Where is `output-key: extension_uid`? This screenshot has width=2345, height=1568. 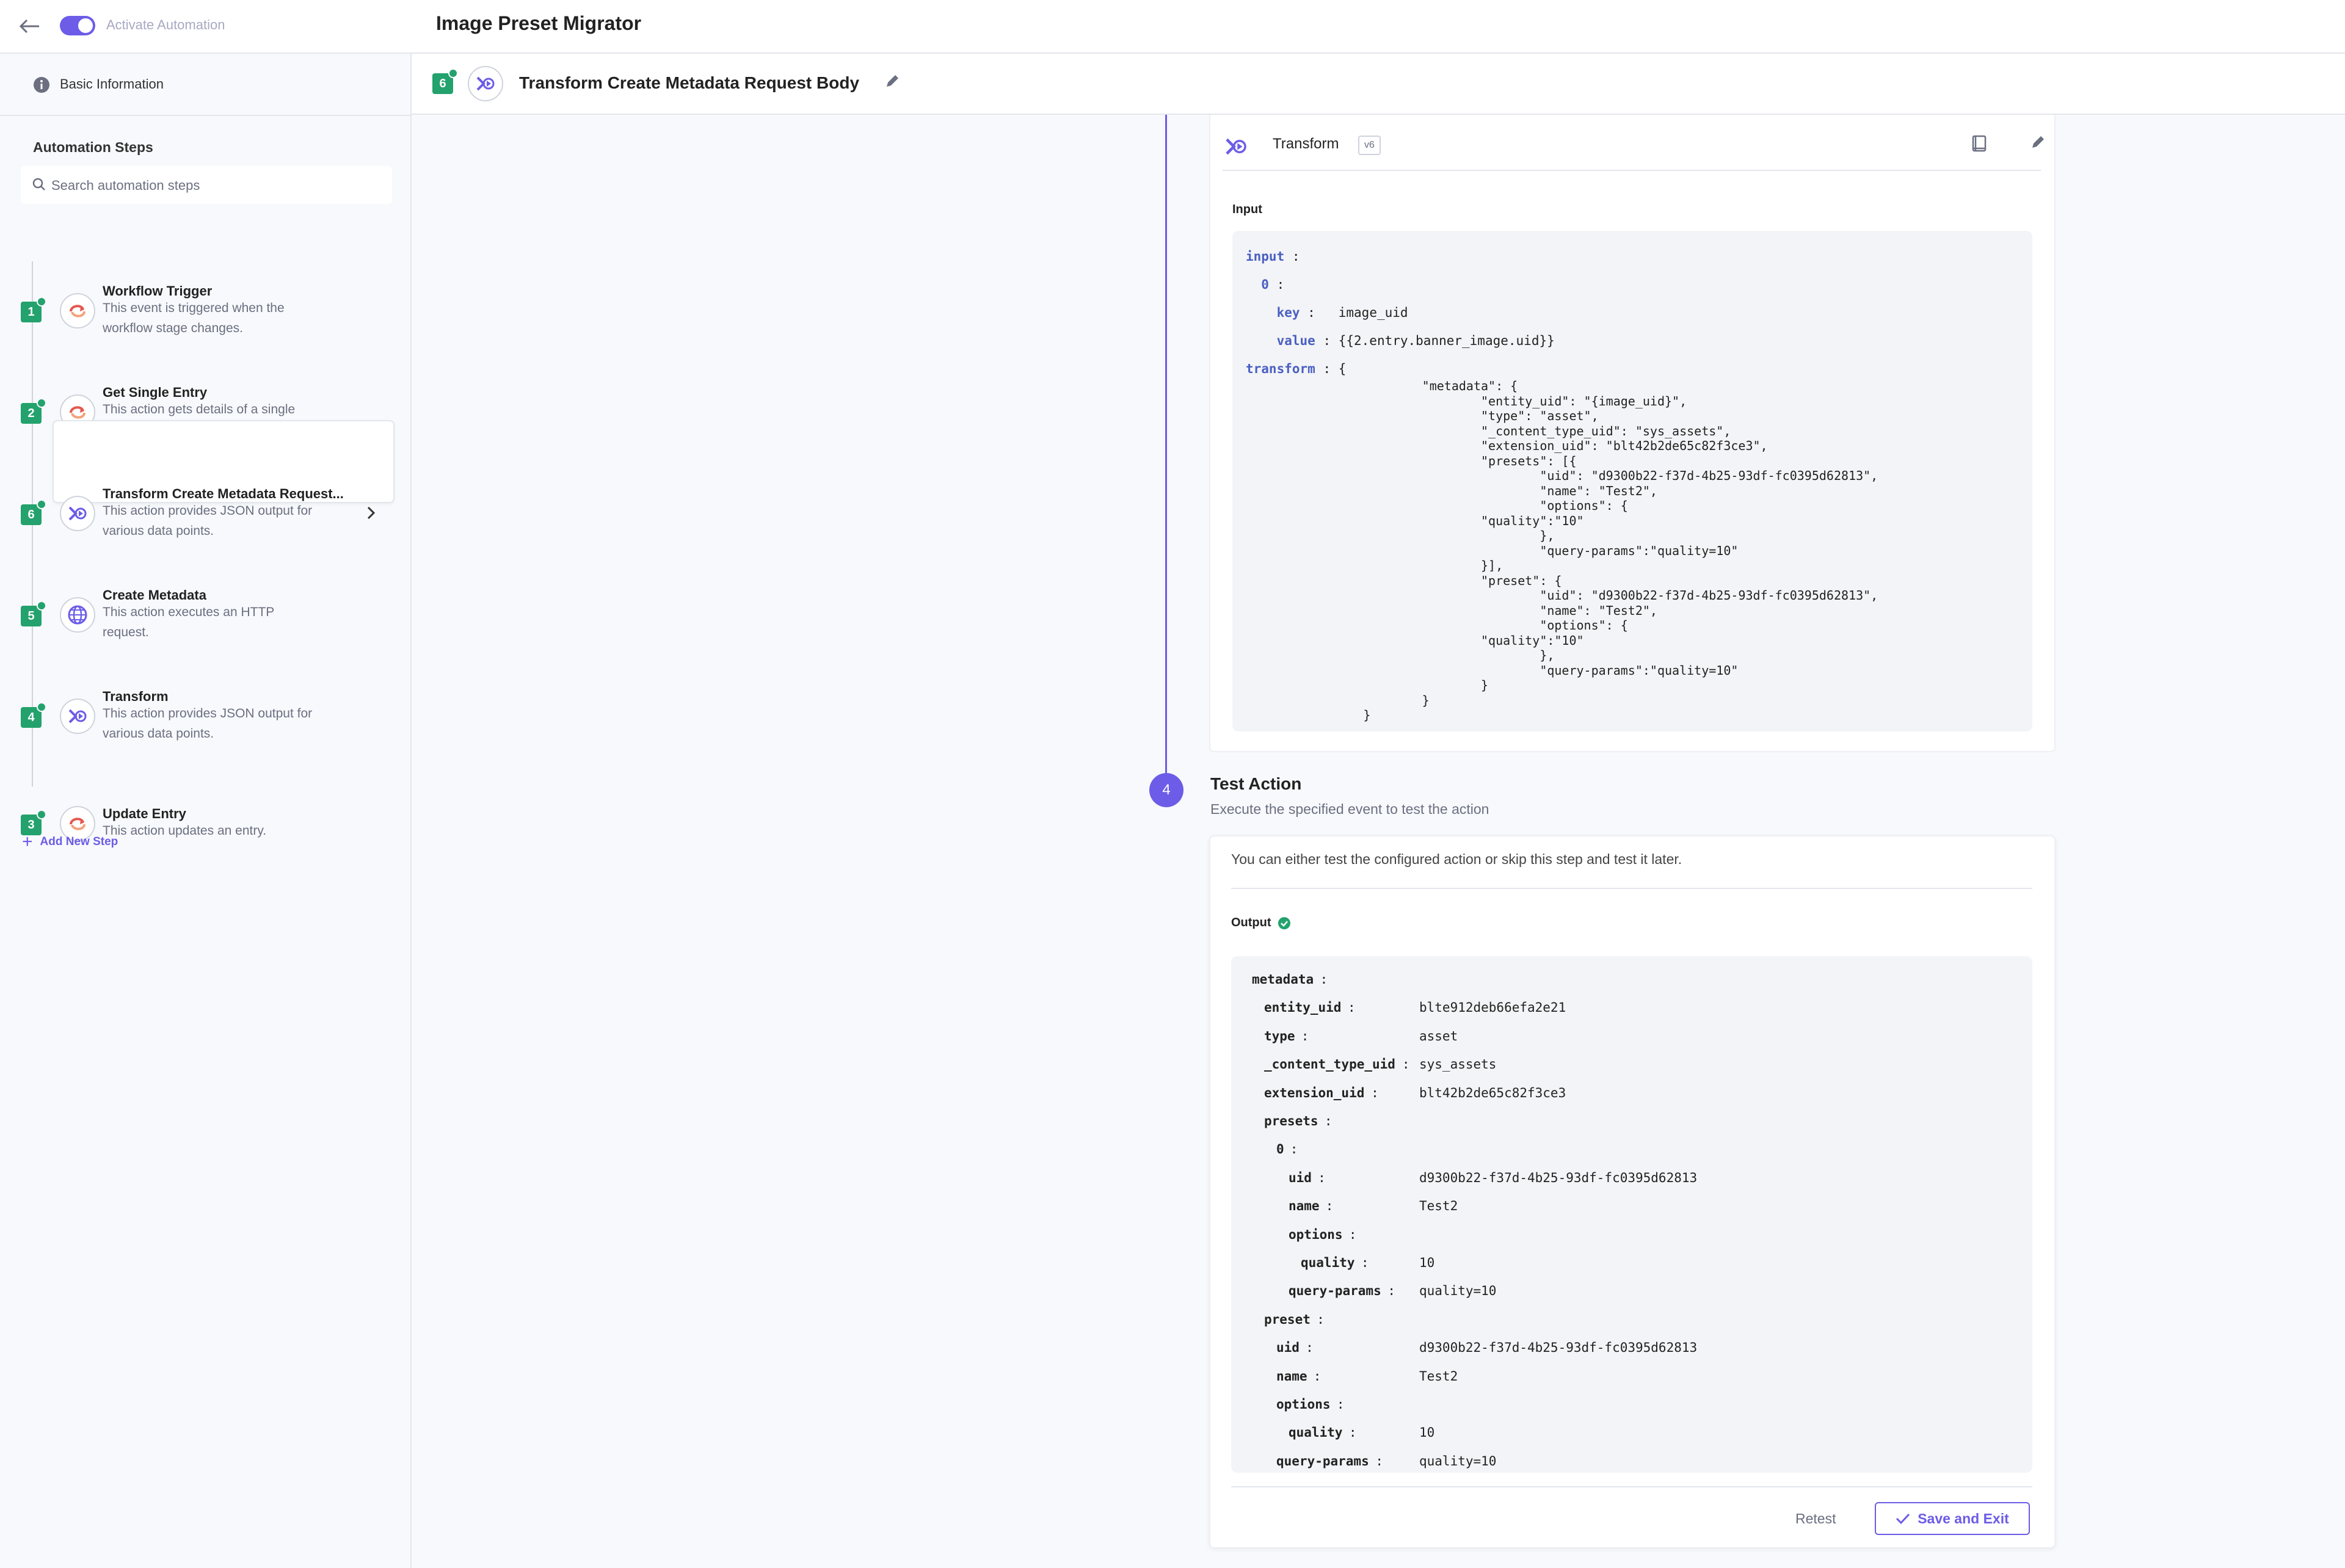
output-key: extension_uid is located at coordinates (1314, 1092).